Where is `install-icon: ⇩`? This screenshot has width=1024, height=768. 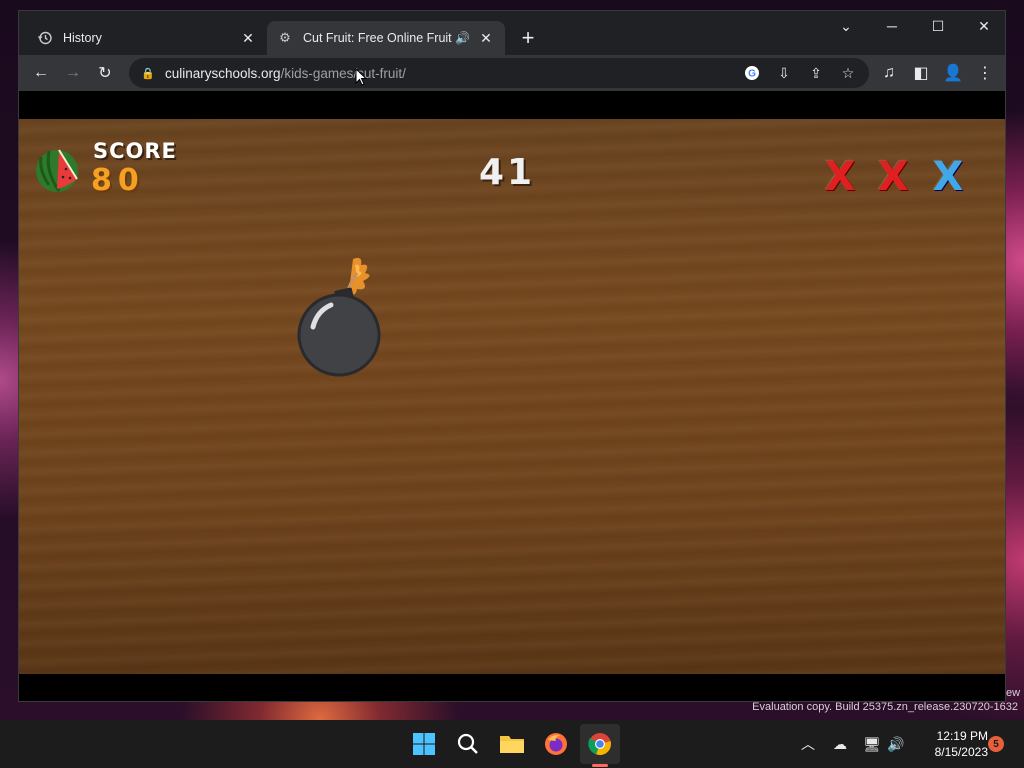
install-icon: ⇩ is located at coordinates (784, 73).